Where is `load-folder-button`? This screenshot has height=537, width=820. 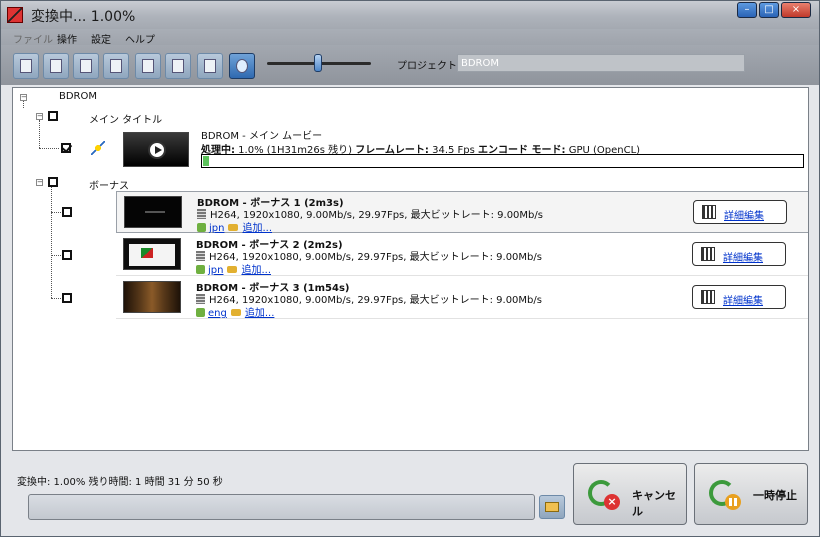
load-folder-button is located at coordinates (86, 66).